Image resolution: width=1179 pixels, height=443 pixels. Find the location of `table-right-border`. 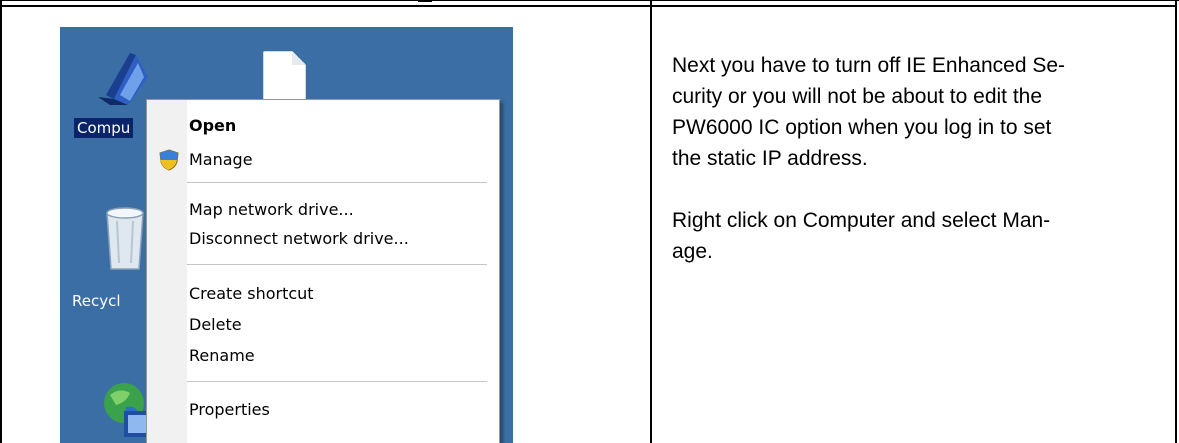

table-right-border is located at coordinates (1176, 221).